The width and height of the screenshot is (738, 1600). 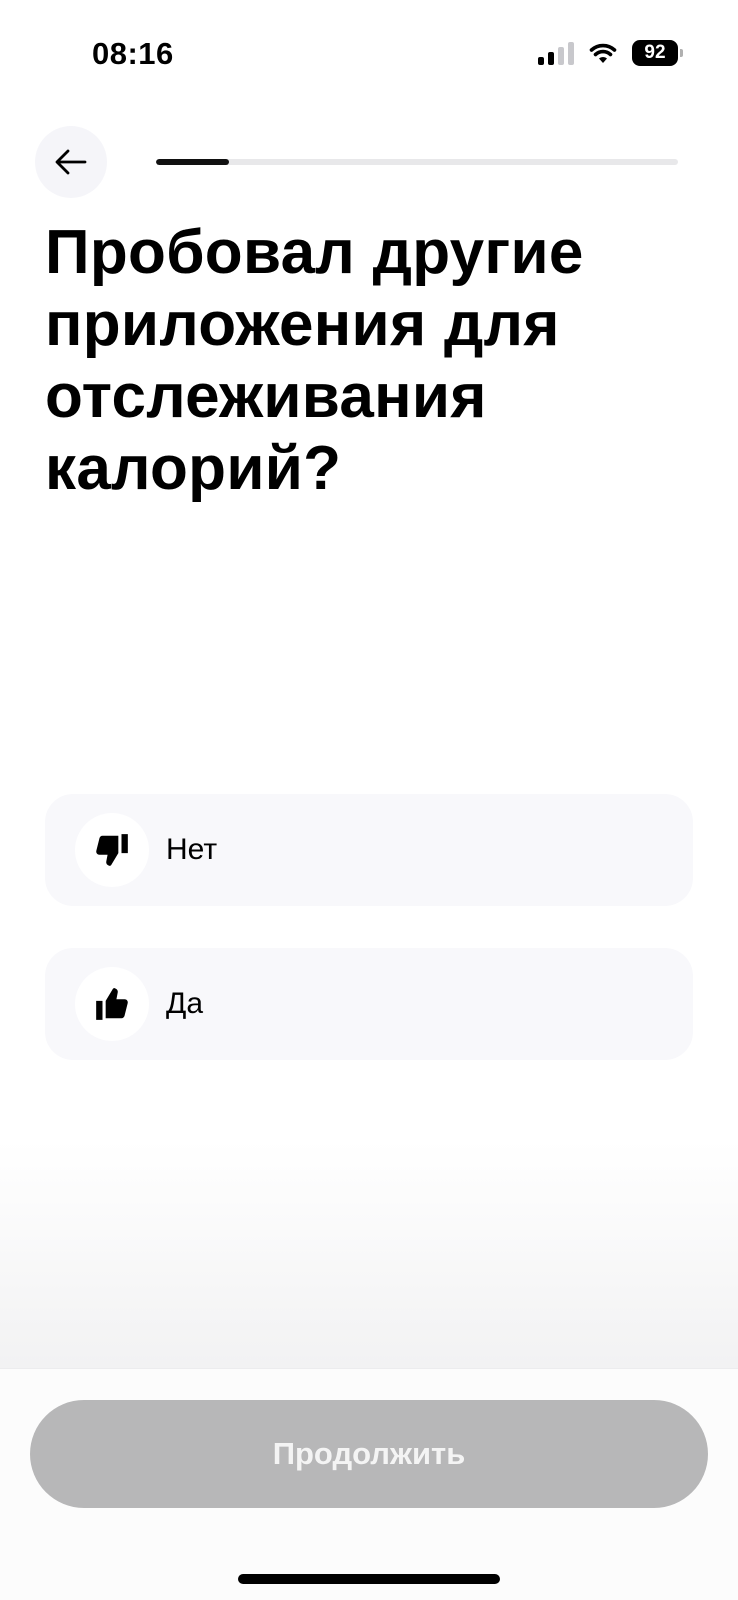 What do you see at coordinates (133, 53) in the screenshot?
I see `status-time: 08:16` at bounding box center [133, 53].